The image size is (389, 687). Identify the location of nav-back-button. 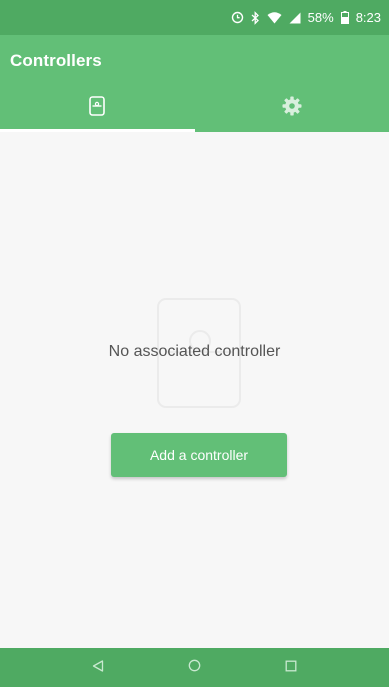
(98, 667).